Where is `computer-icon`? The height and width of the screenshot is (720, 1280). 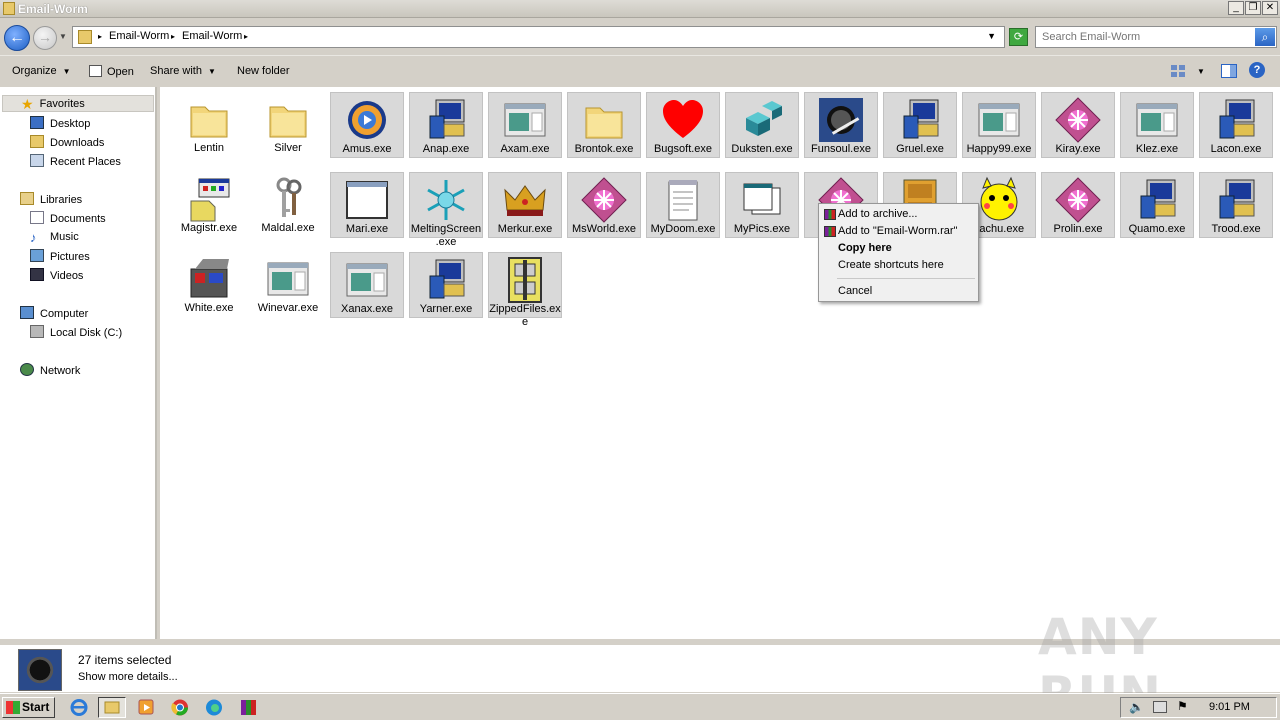
computer-icon is located at coordinates (27, 312).